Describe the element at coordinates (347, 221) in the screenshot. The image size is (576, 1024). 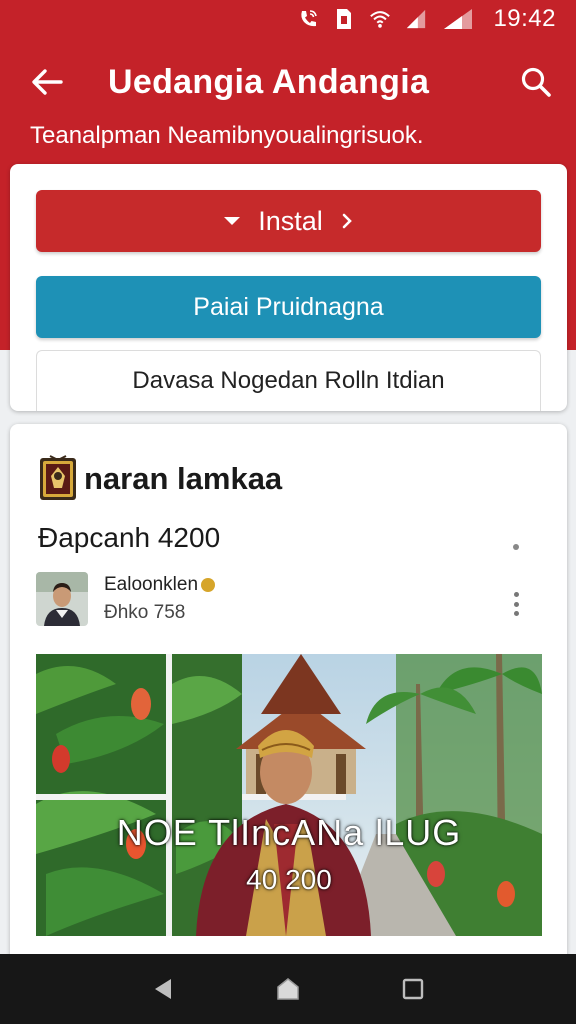
I see `chevron-right-icon` at that location.